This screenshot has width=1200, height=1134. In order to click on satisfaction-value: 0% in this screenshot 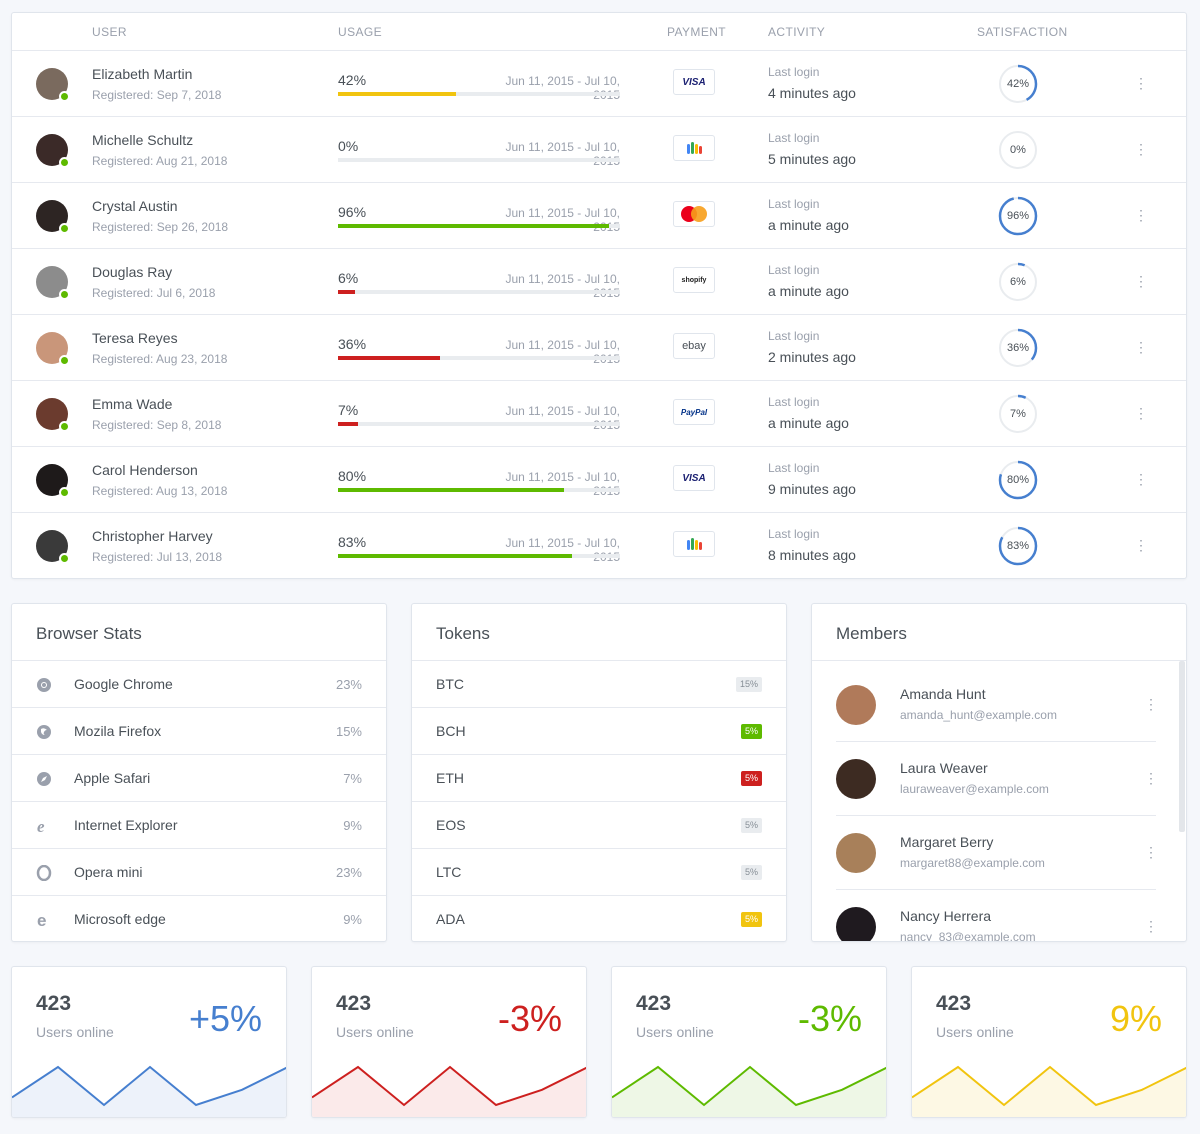, I will do `click(1018, 150)`.